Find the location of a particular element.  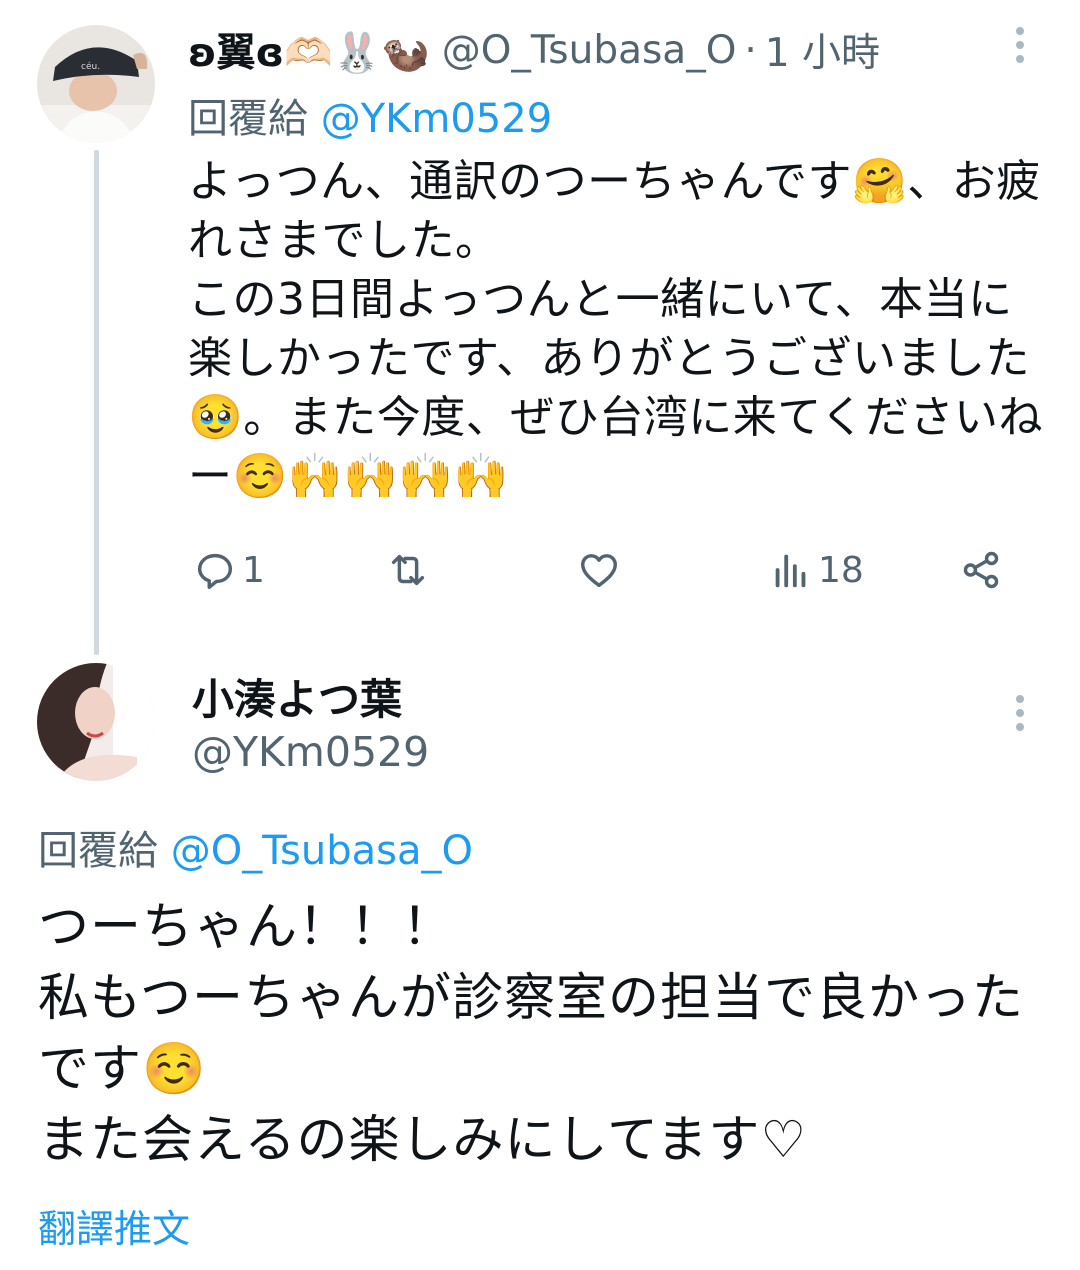

tweet2-display-name: 小湊よつ葉 is located at coordinates (297, 696).